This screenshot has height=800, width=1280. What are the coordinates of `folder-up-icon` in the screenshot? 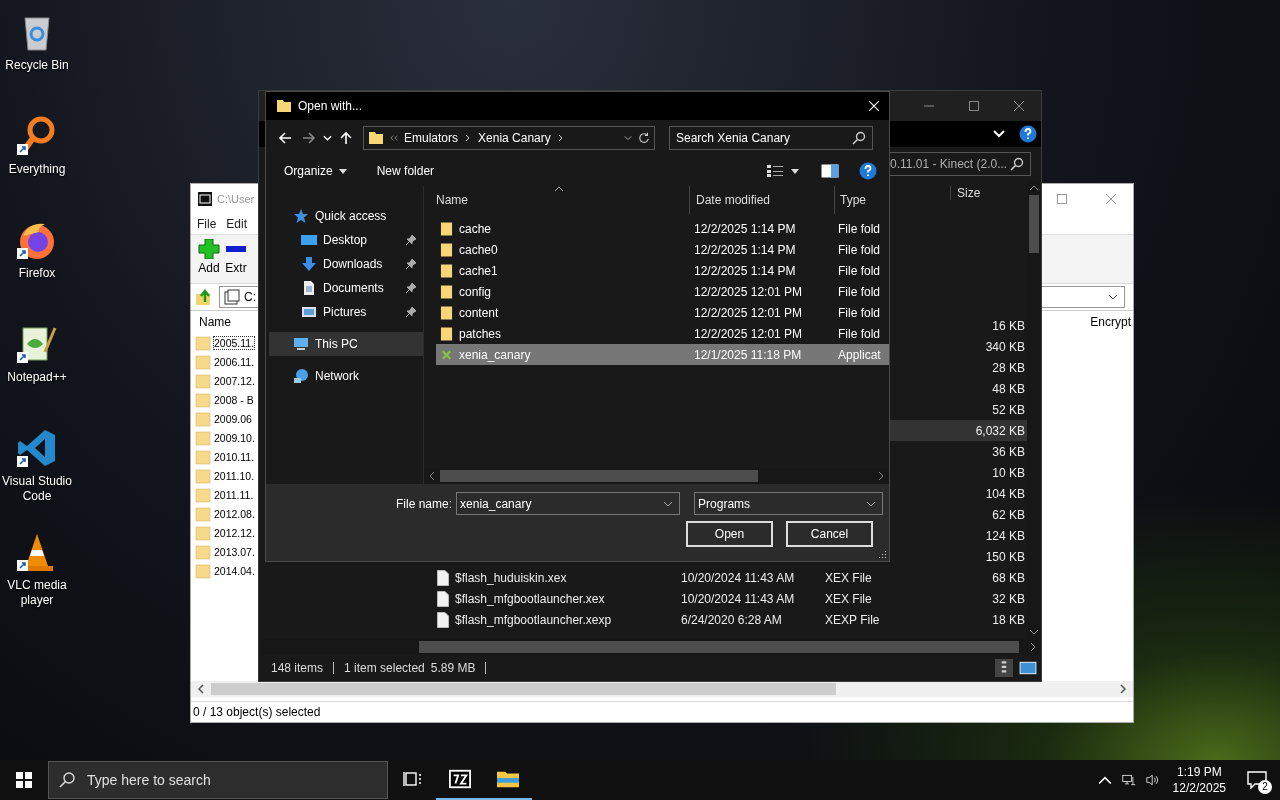 It's located at (204, 297).